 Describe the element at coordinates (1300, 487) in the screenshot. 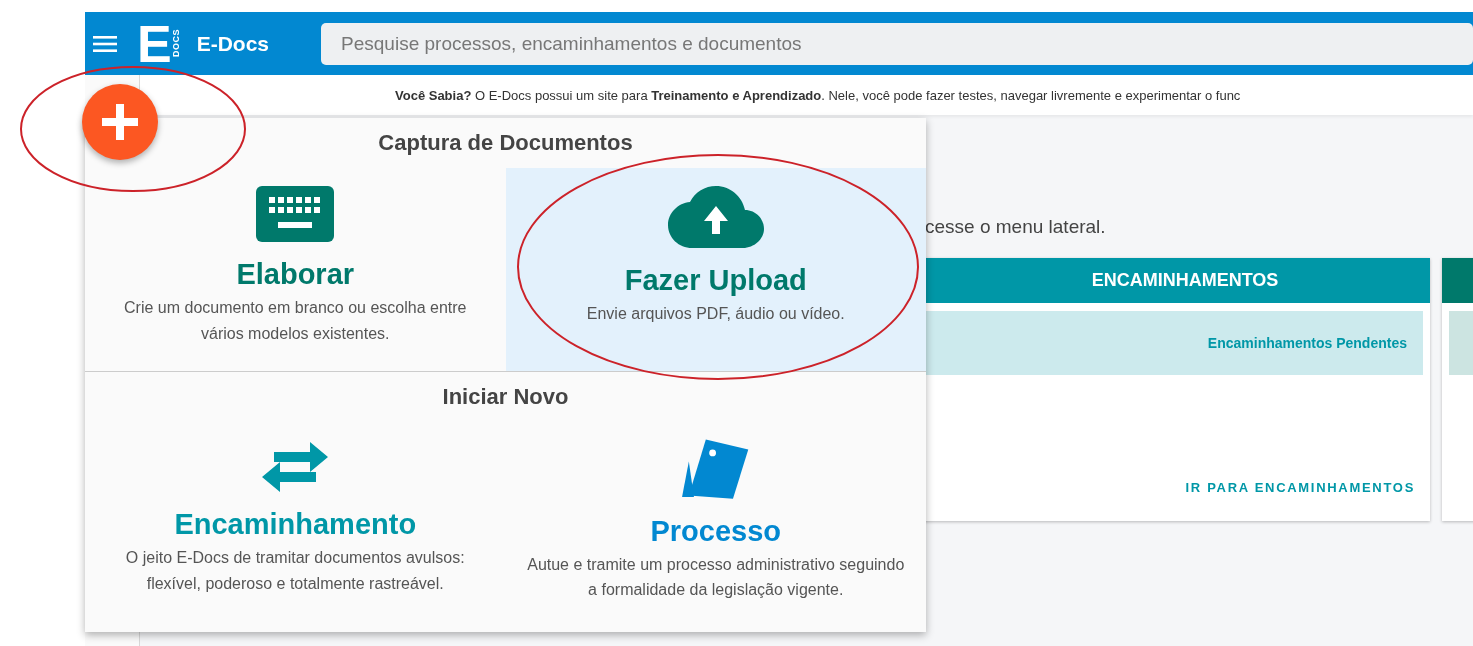

I see `card-link: IR PARA ENCAMINHAMENTOS` at that location.